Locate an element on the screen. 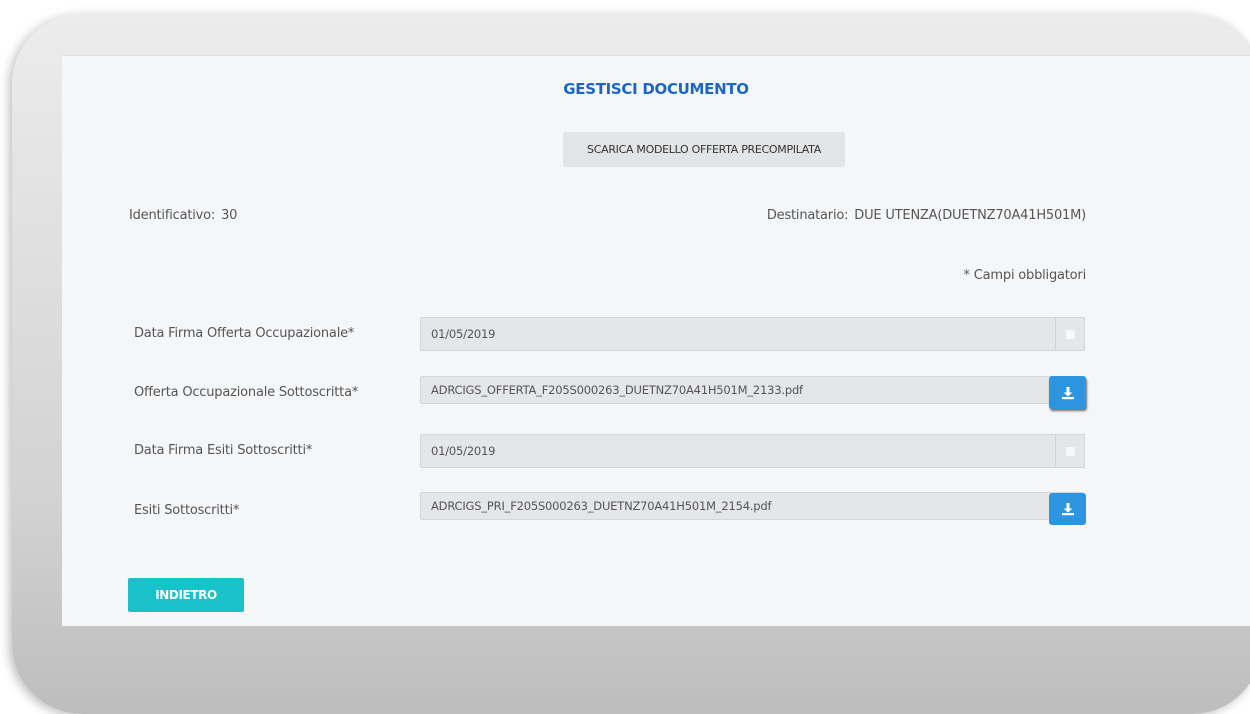  esiti-sottoscritti-file-field is located at coordinates (752, 506).